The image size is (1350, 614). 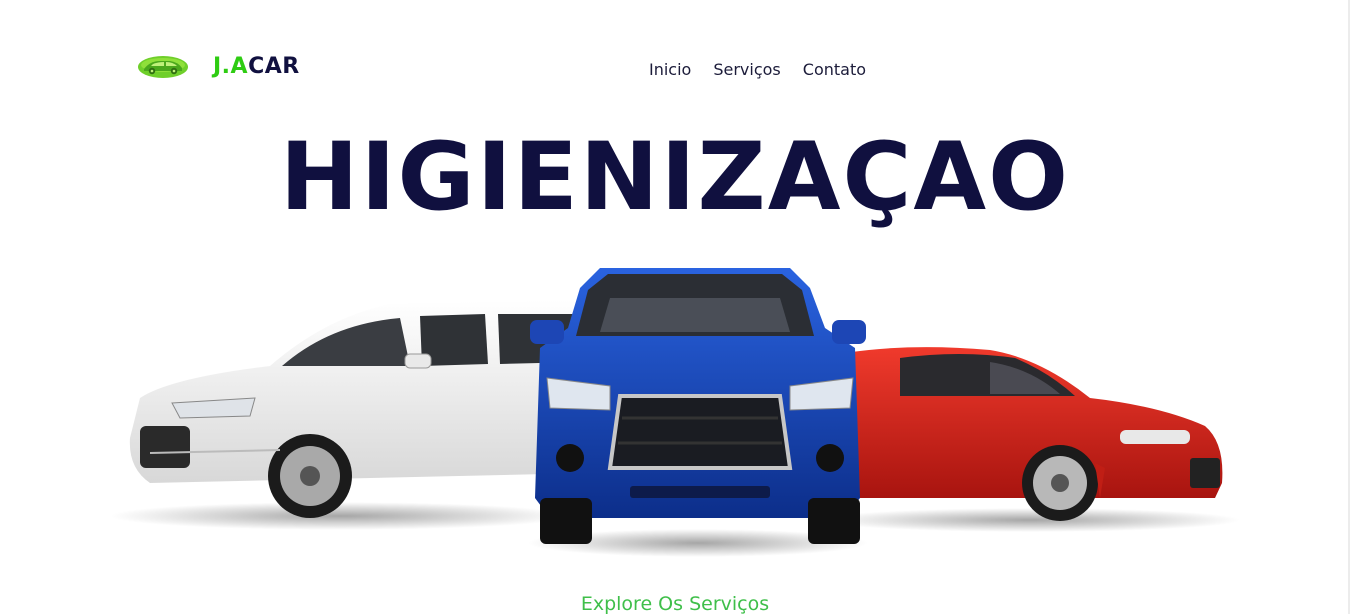 What do you see at coordinates (360, 409) in the screenshot?
I see `white-car` at bounding box center [360, 409].